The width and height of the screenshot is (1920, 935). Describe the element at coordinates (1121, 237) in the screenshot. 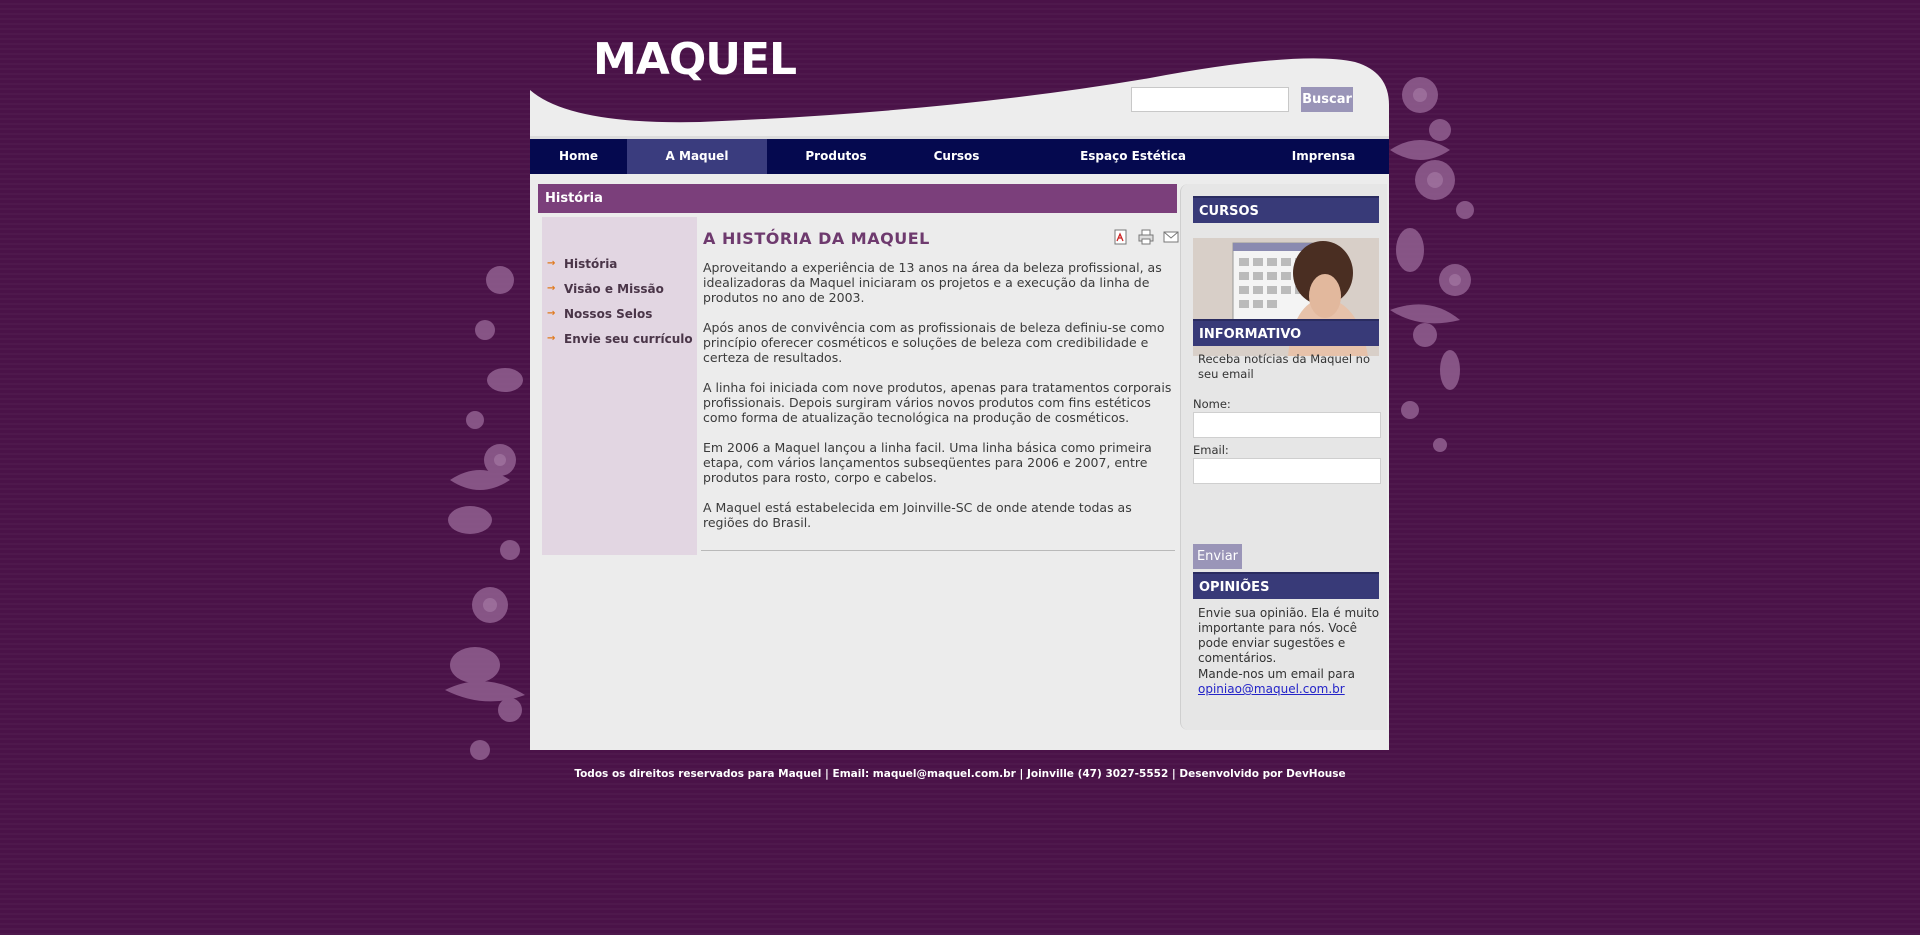

I see `pdf-icon` at that location.